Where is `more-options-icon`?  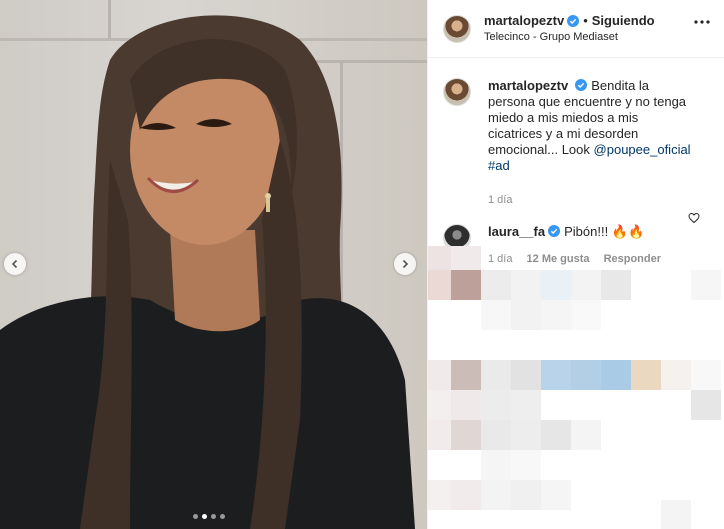 more-options-icon is located at coordinates (702, 22).